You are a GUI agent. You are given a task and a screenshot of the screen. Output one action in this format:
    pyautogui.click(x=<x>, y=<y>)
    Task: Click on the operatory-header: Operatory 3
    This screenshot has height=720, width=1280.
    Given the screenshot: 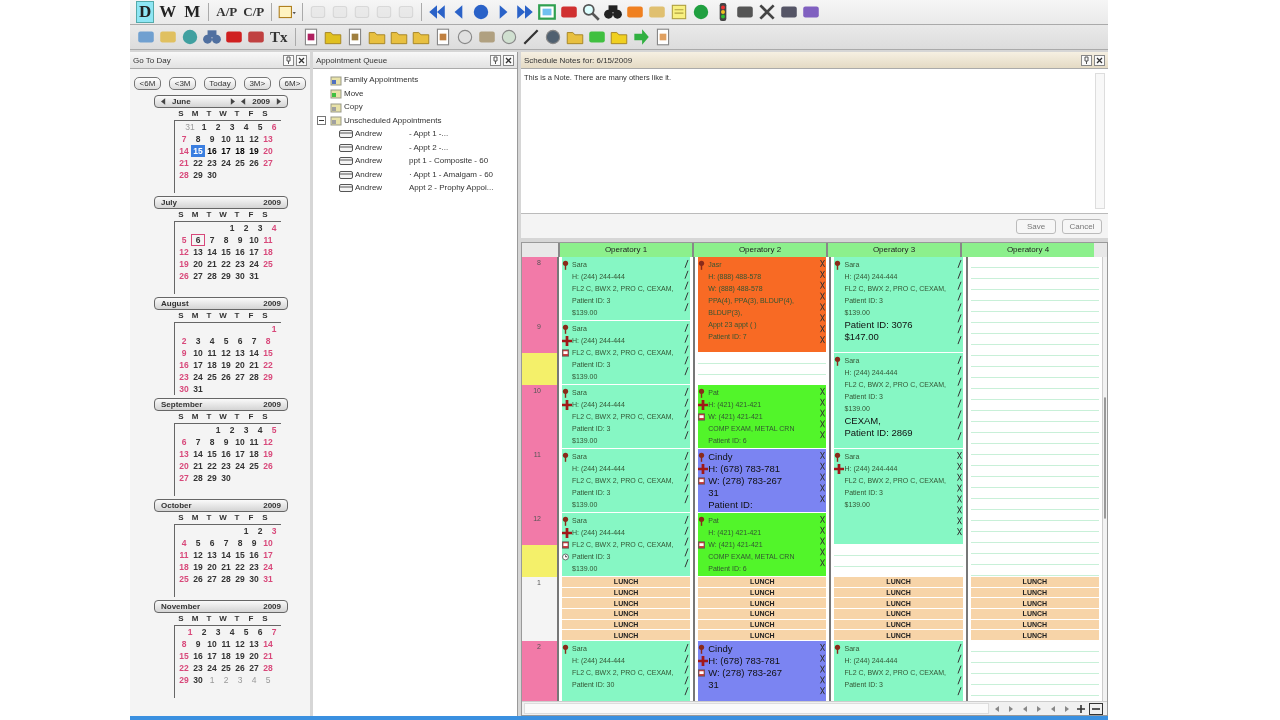 What is the action you would take?
    pyautogui.click(x=893, y=250)
    